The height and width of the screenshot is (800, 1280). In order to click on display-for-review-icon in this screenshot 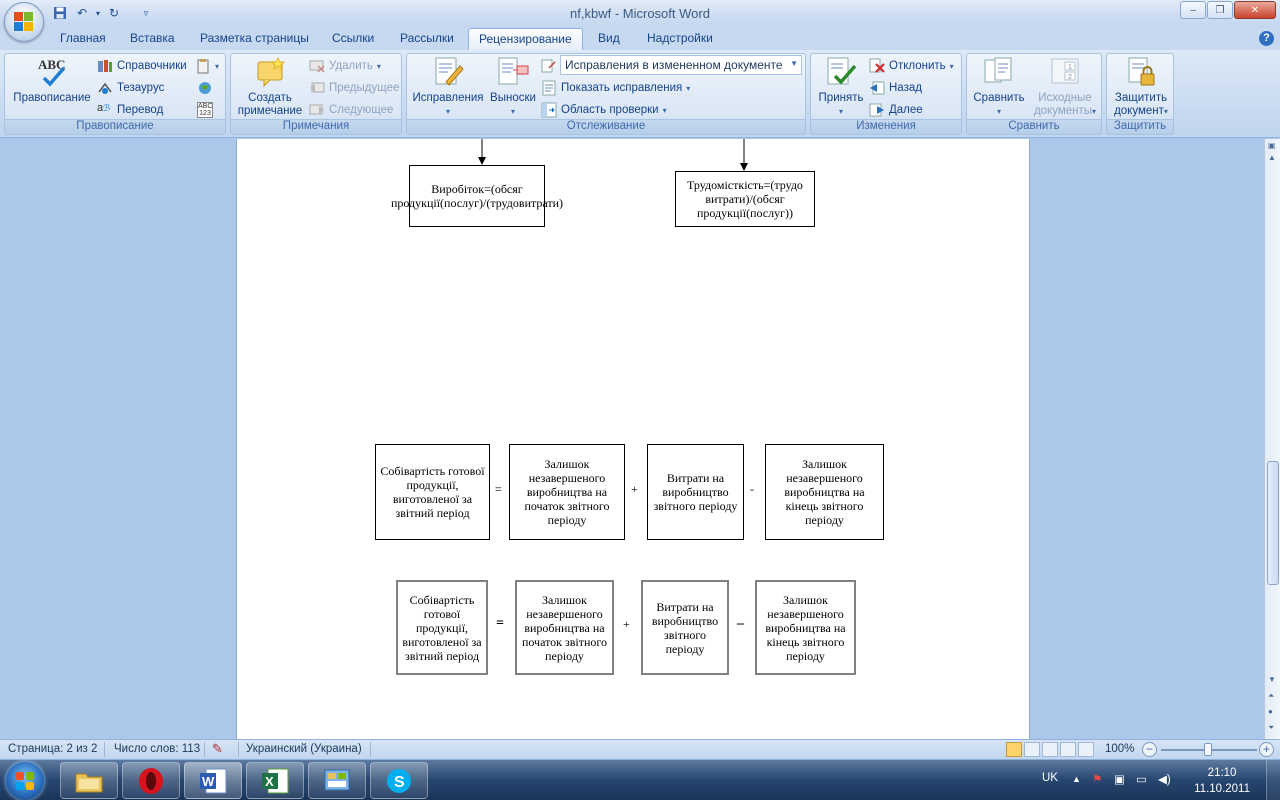, I will do `click(549, 66)`.